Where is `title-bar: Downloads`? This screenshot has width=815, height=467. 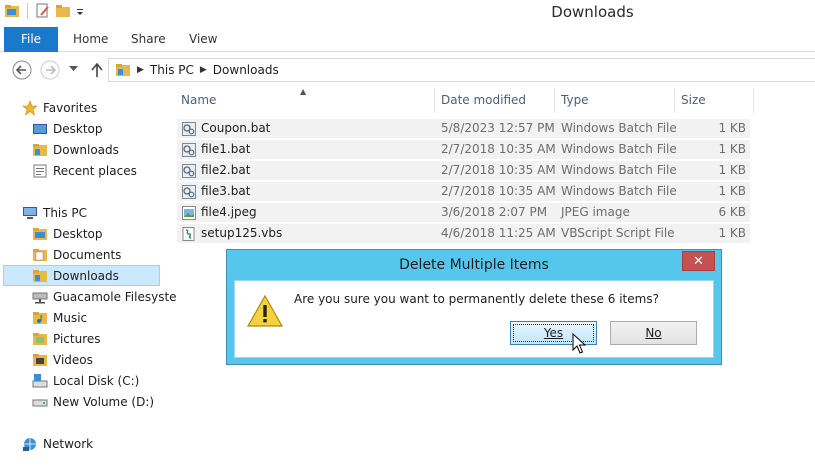 title-bar: Downloads is located at coordinates (407, 13).